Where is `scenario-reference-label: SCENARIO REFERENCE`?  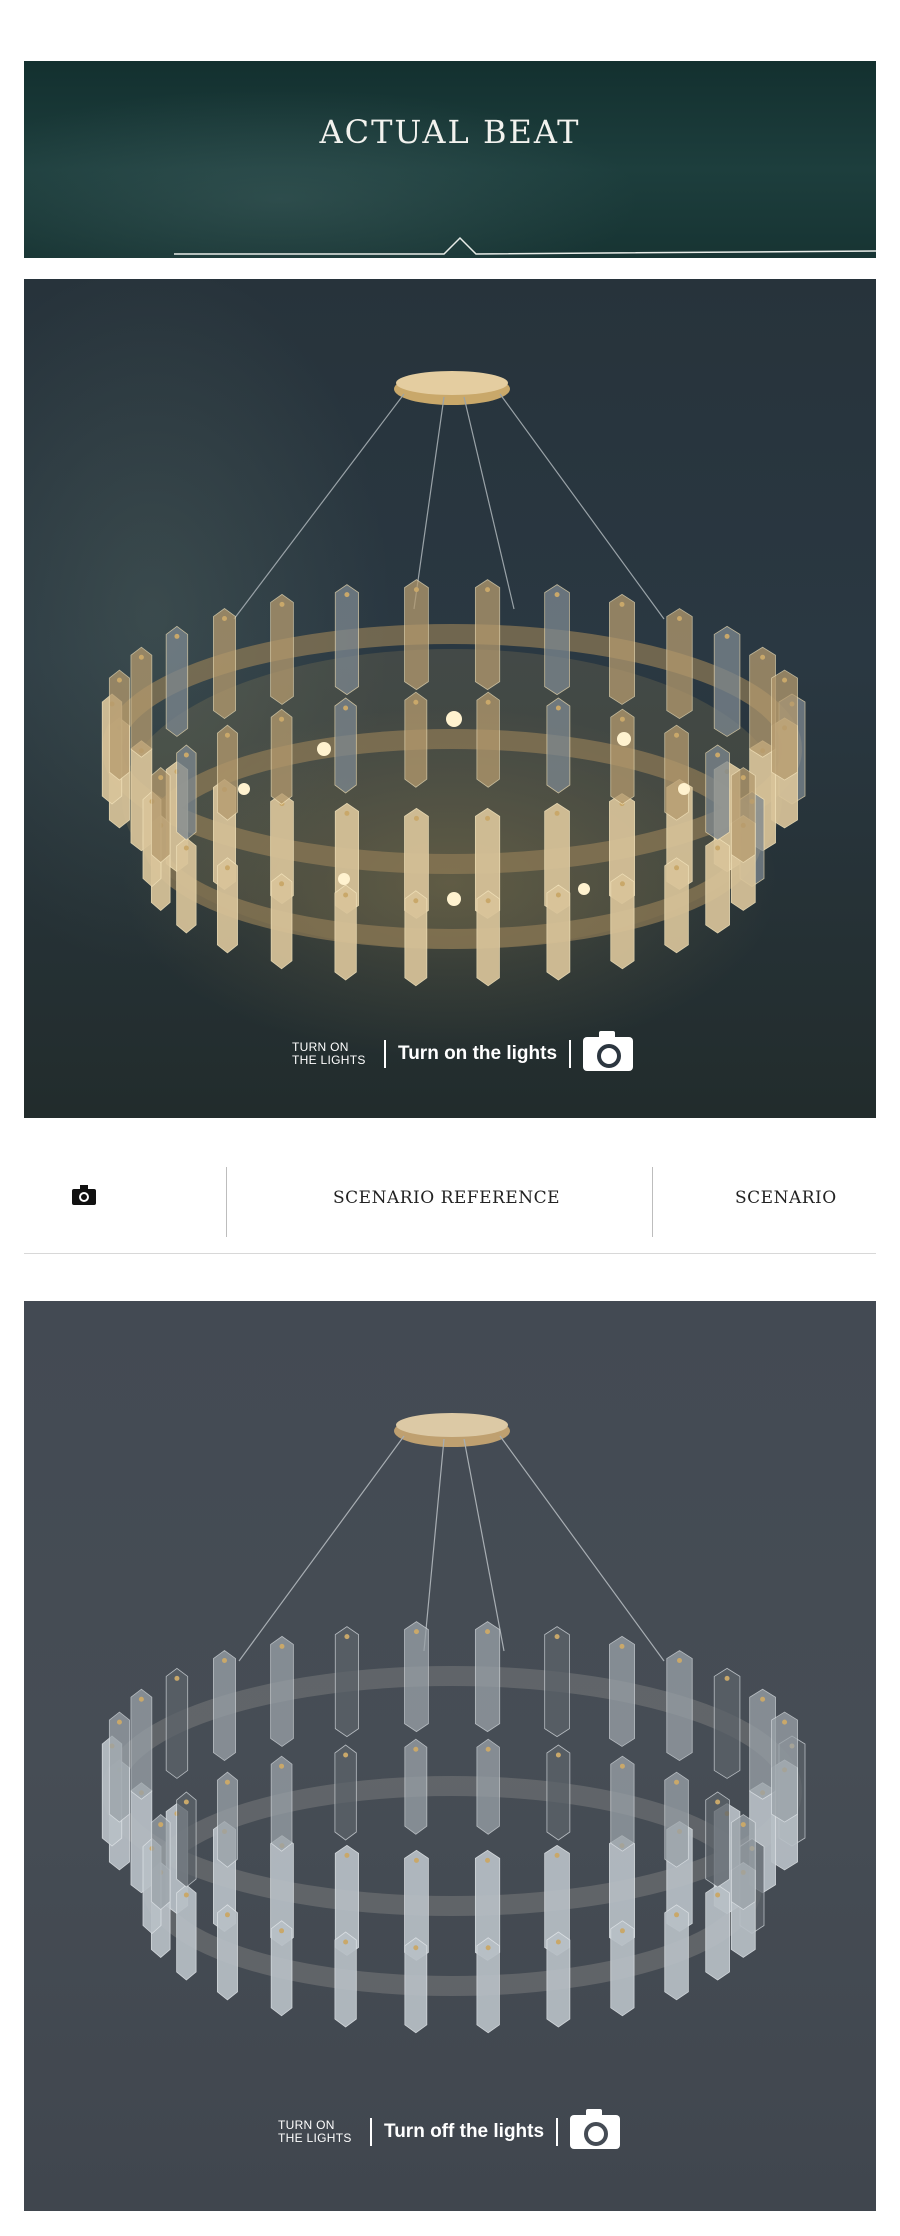
scenario-reference-label: SCENARIO REFERENCE is located at coordinates (446, 1198).